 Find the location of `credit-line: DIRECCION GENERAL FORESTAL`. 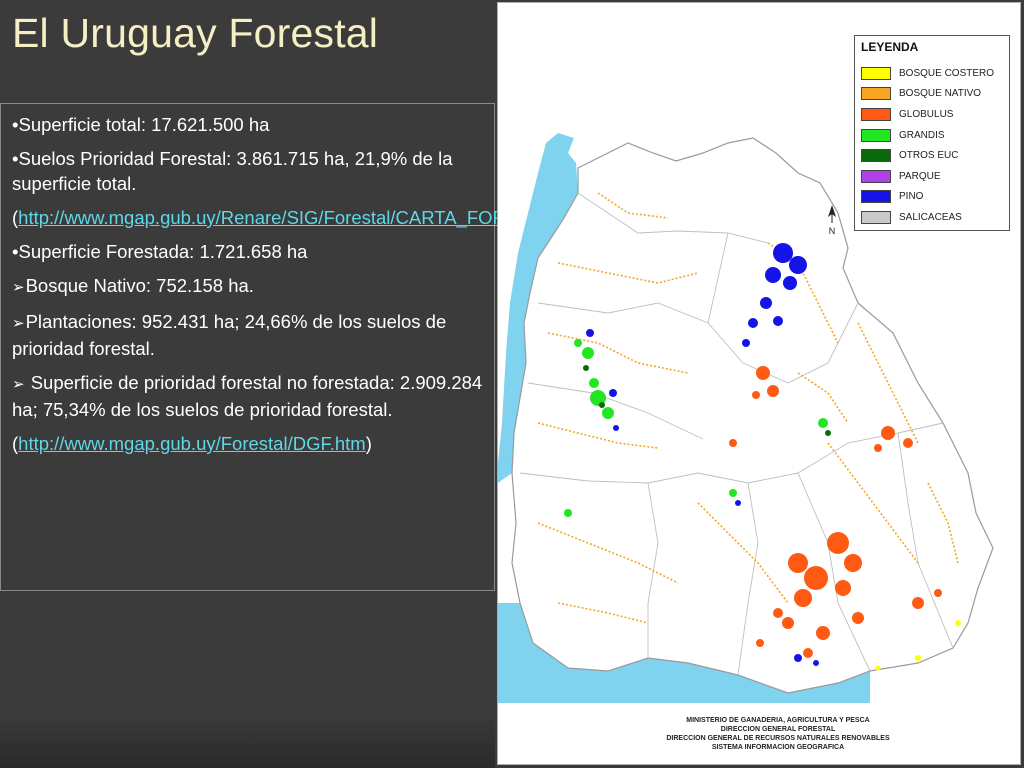

credit-line: DIRECCION GENERAL FORESTAL is located at coordinates (778, 729).